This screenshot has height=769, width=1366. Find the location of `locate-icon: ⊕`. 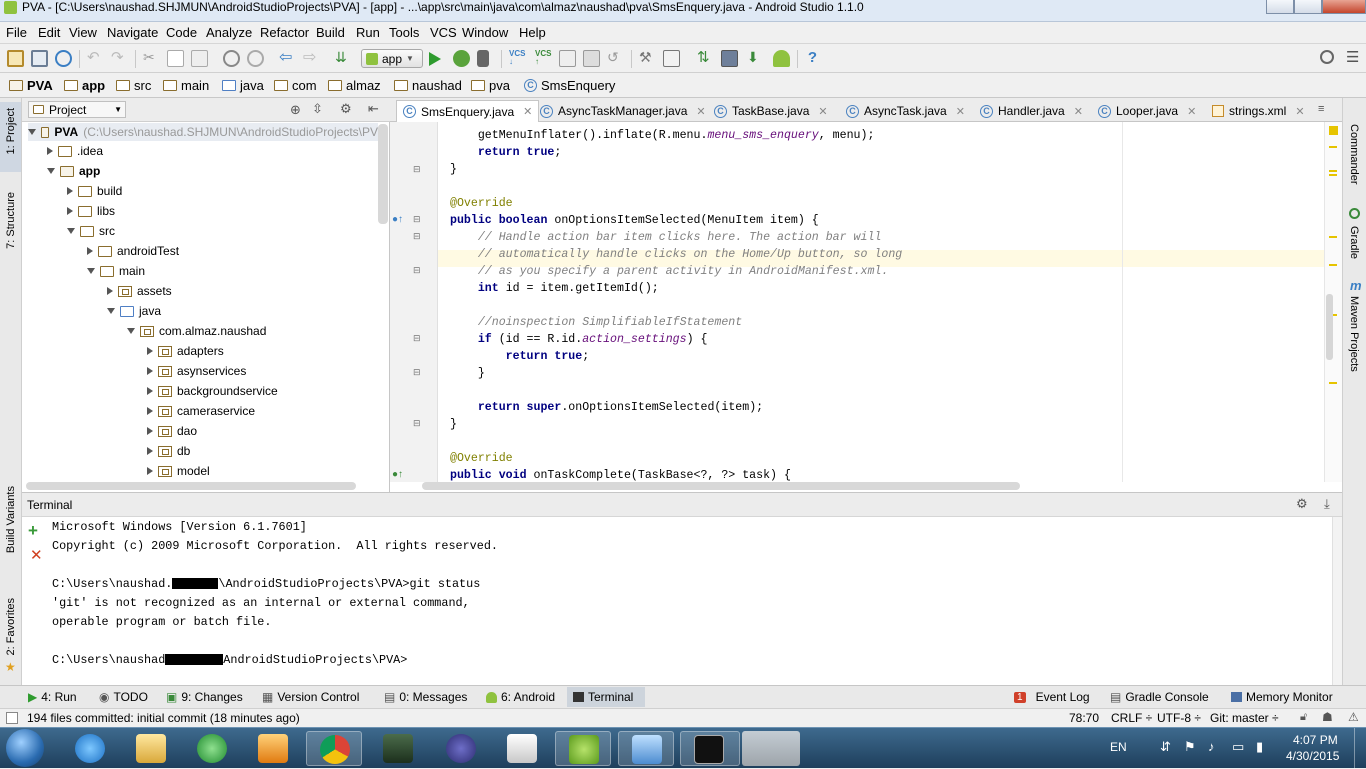

locate-icon: ⊕ is located at coordinates (295, 110).